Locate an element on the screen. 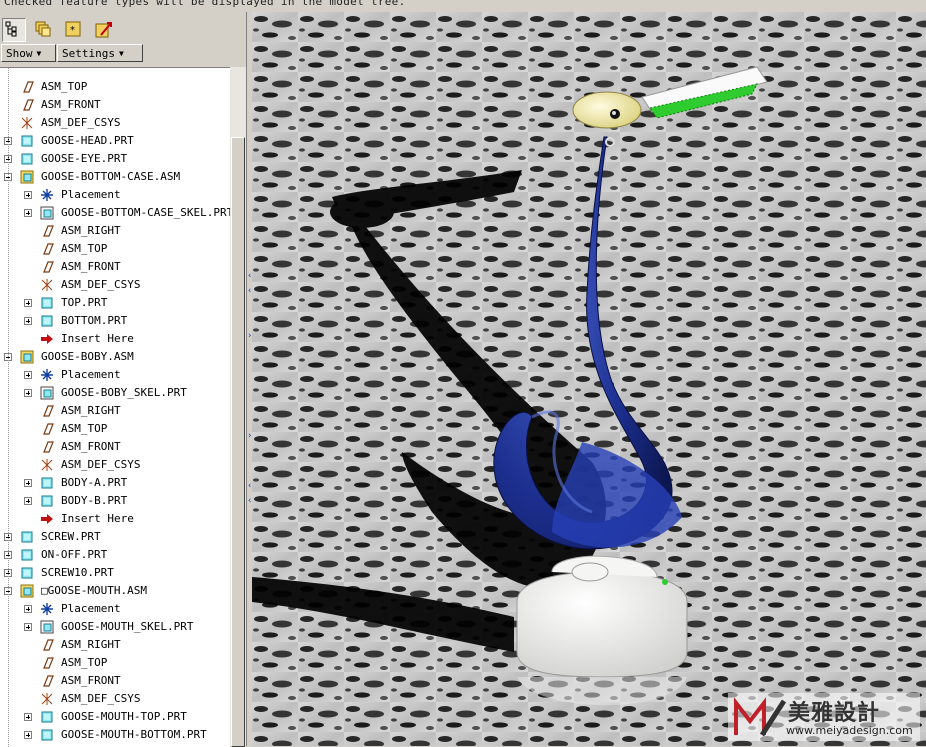  tree-item: GOOSE-MOUTH-TOP.PRT is located at coordinates (115, 717).